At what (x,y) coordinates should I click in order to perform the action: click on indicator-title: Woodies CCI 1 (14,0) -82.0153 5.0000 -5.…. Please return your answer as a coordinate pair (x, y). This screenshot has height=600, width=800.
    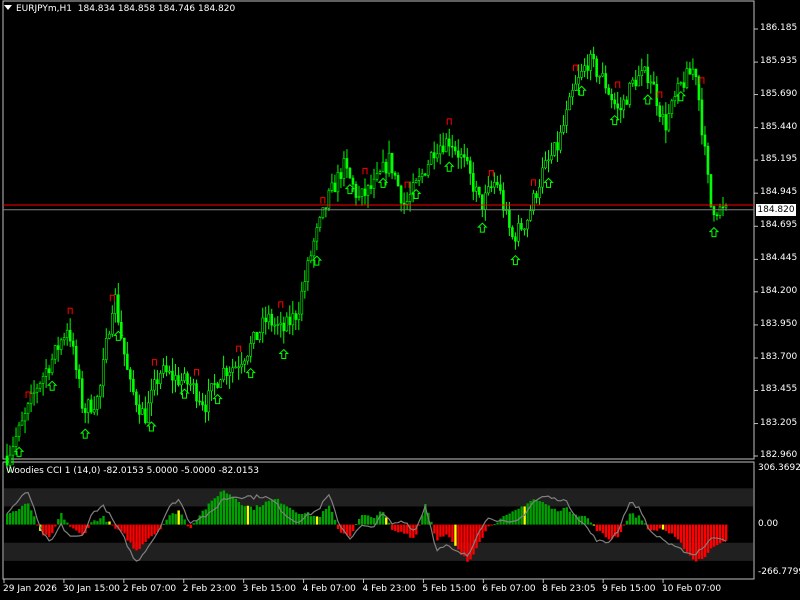
    Looking at the image, I should click on (133, 471).